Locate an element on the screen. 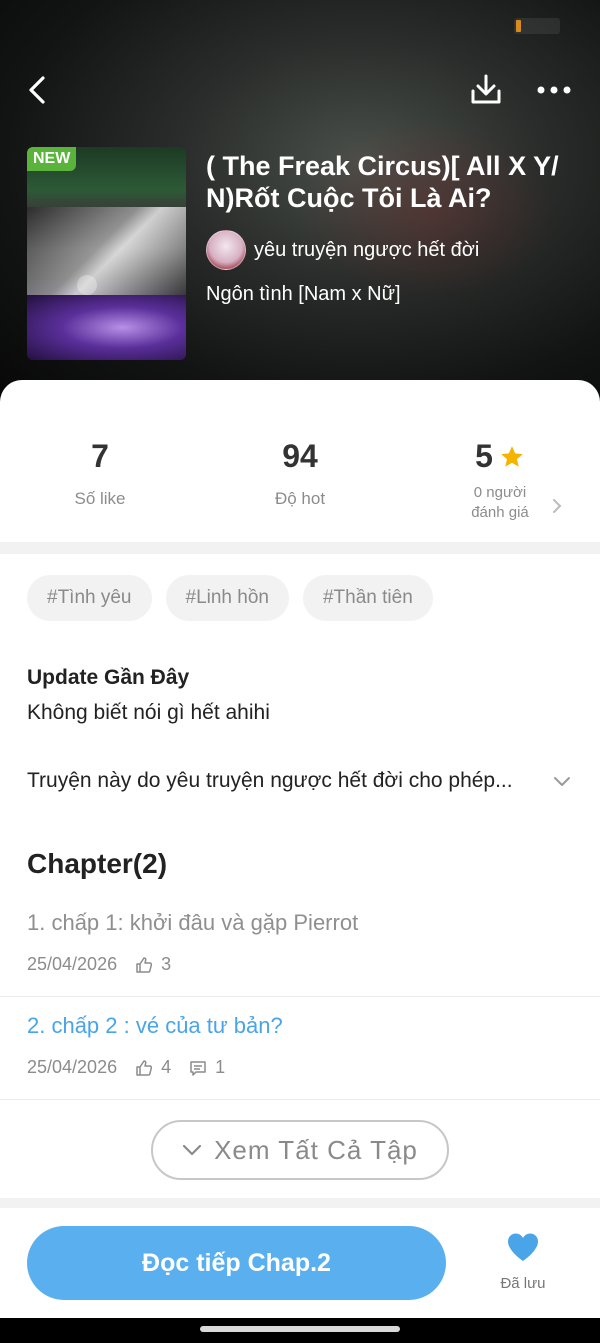 The height and width of the screenshot is (1343, 600). download-button is located at coordinates (486, 90).